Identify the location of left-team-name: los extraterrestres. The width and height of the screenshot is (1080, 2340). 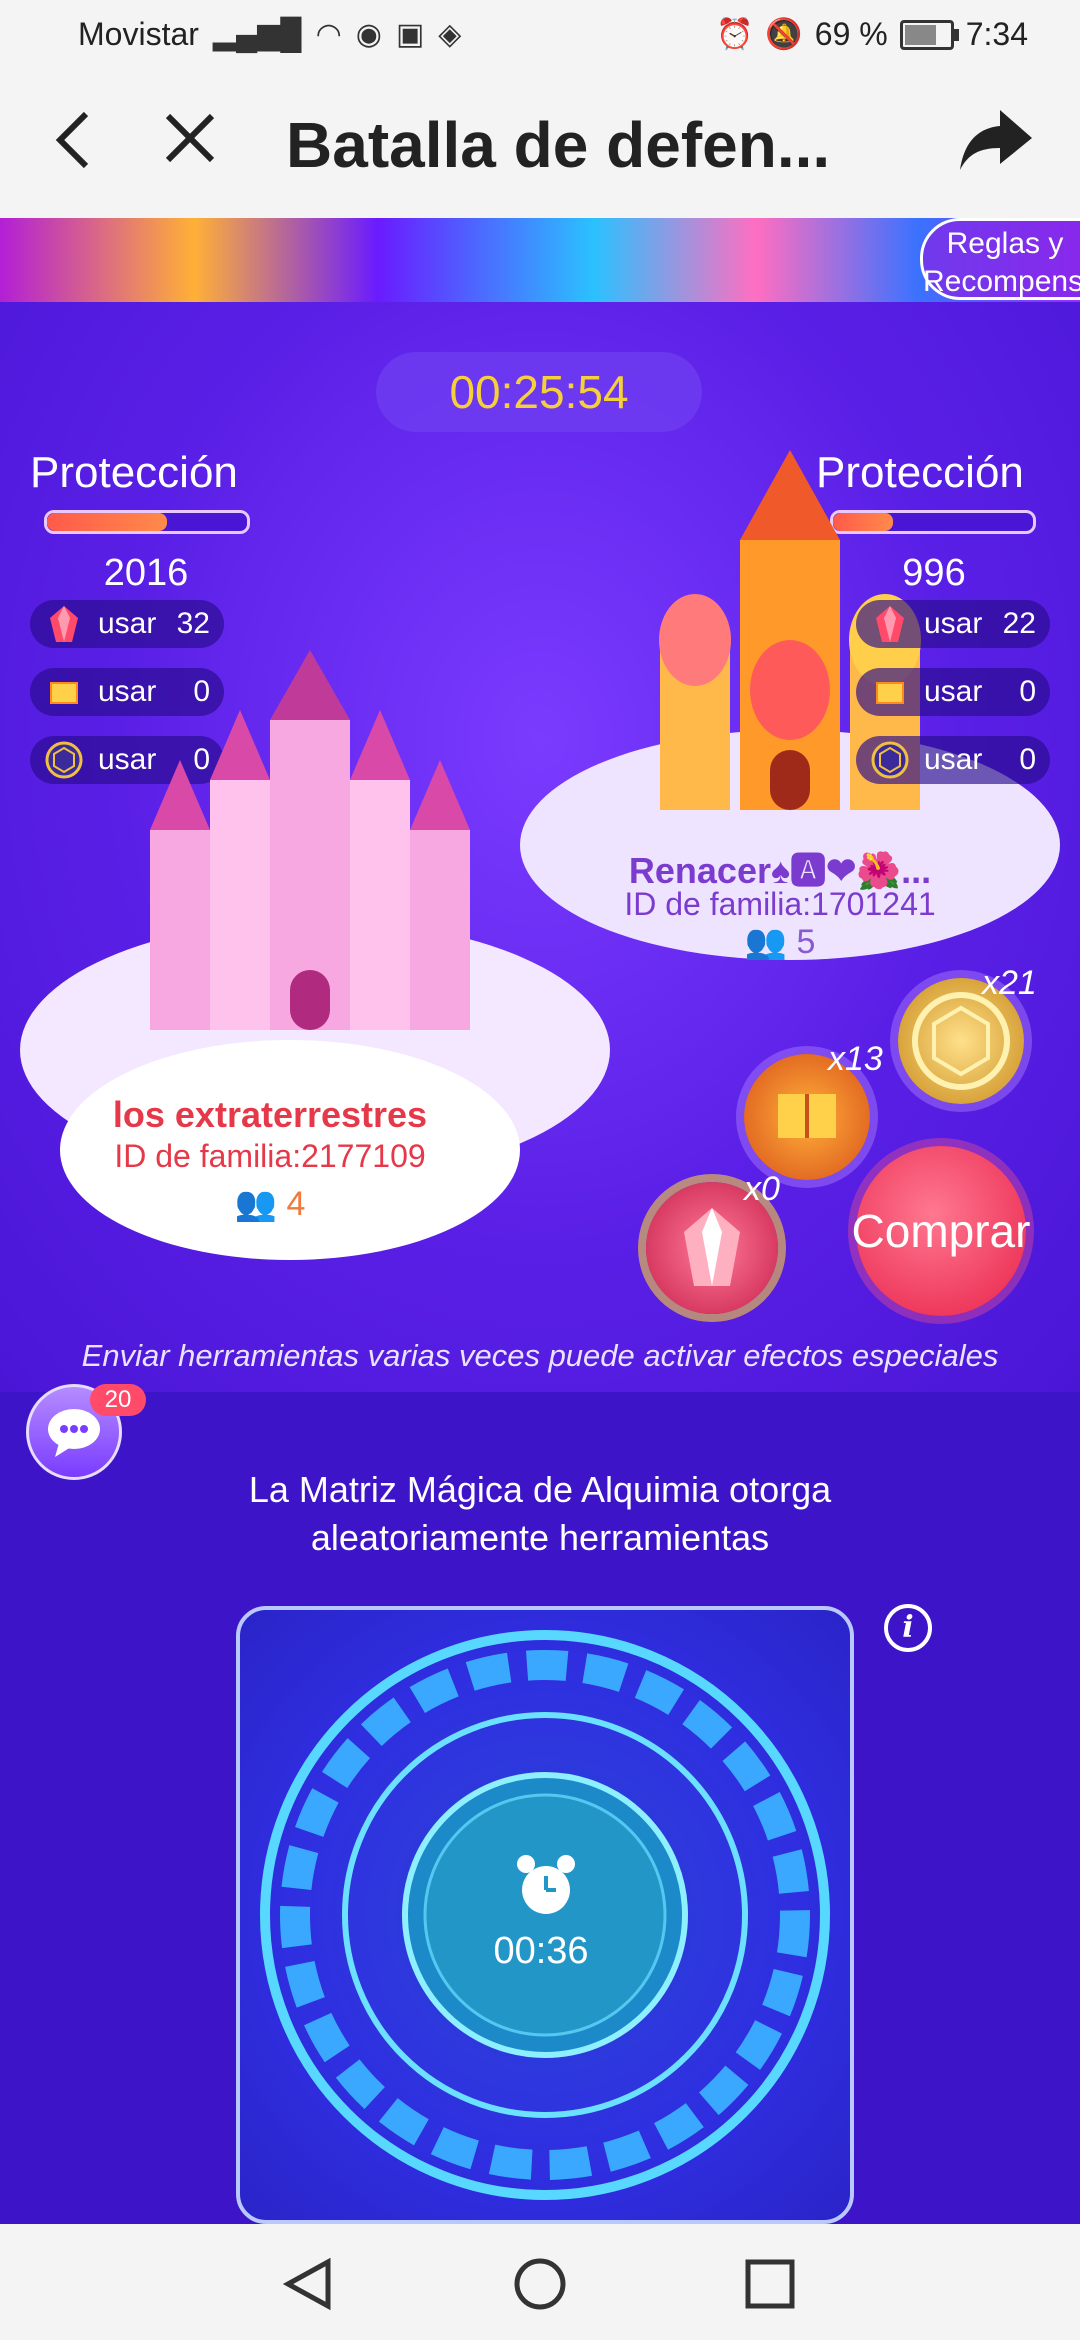
(270, 1115).